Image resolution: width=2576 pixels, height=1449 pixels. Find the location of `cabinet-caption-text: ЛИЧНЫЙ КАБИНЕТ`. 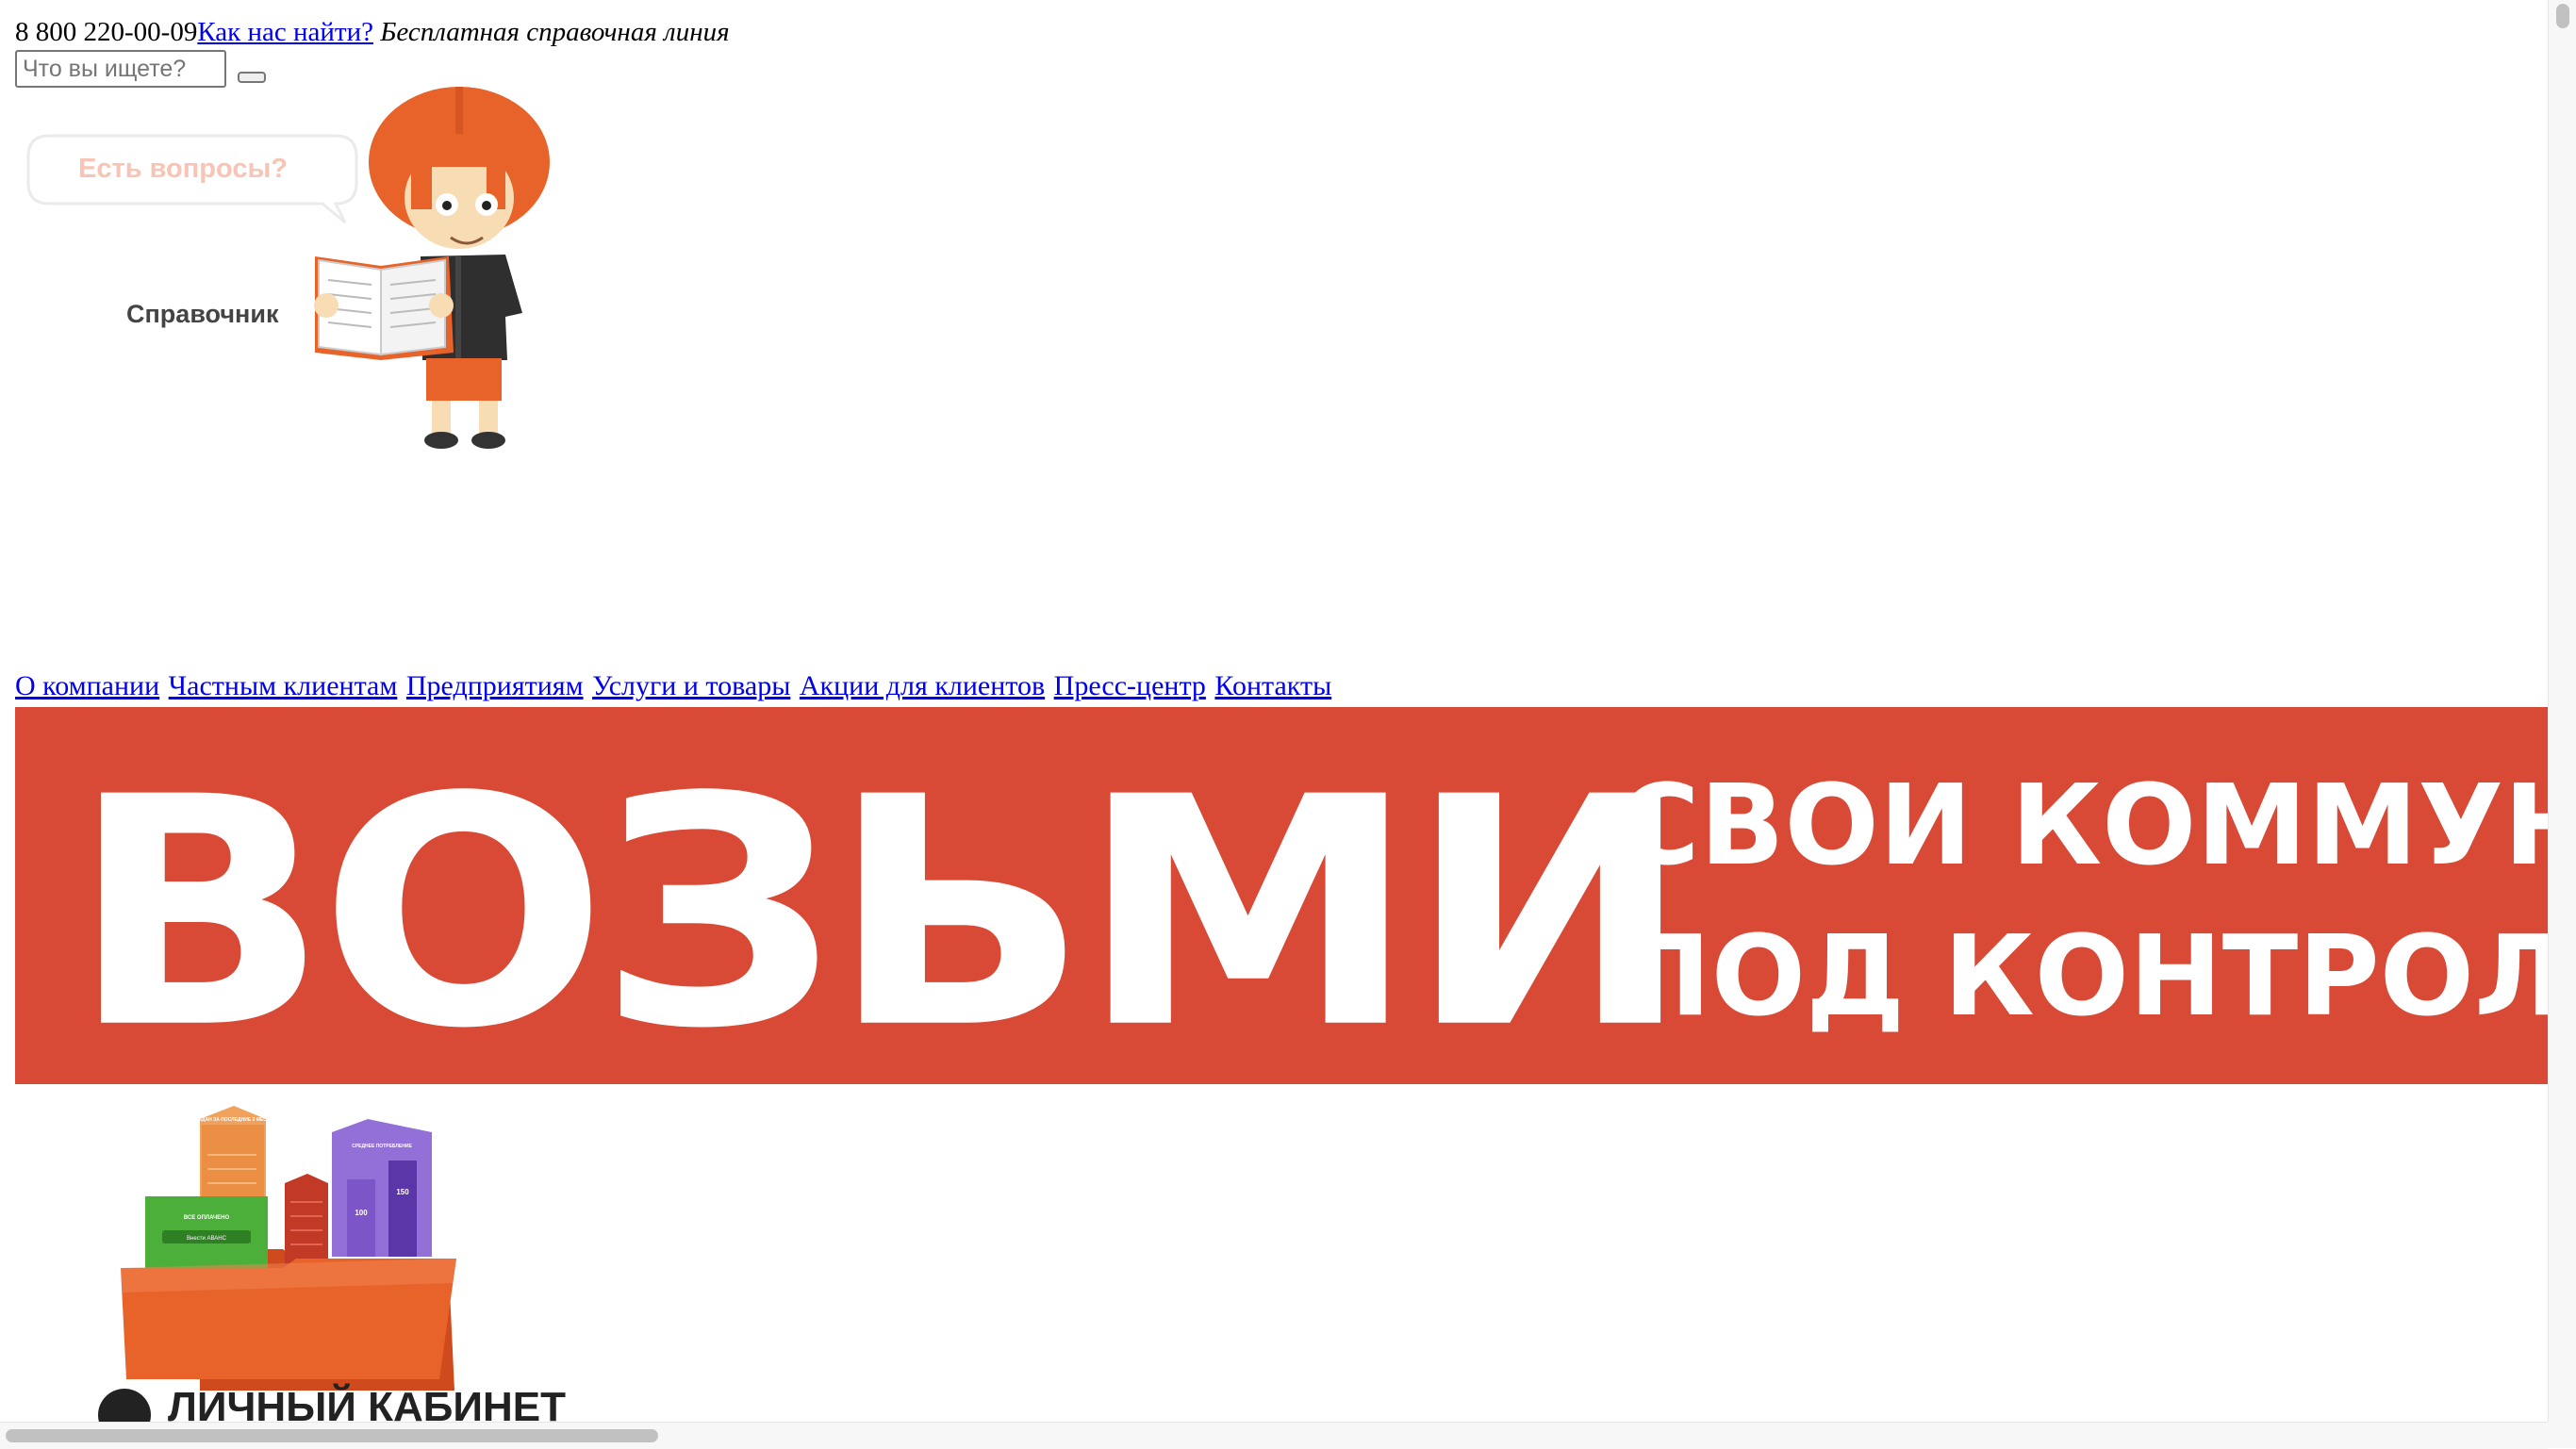

cabinet-caption-text: ЛИЧНЫЙ КАБИНЕТ is located at coordinates (367, 1402).